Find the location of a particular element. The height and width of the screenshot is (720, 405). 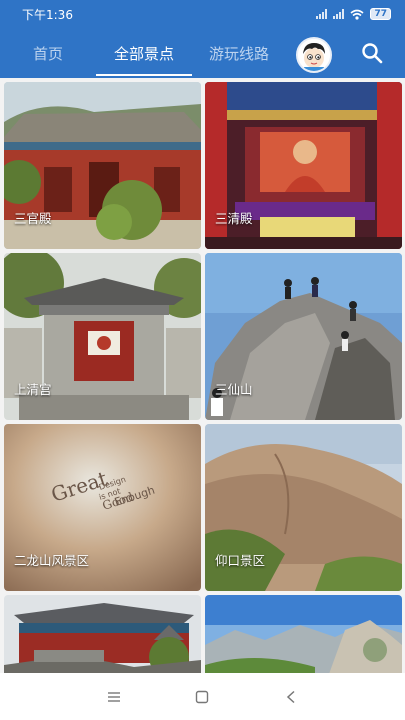

attraction-card: 三仙山 is located at coordinates (303, 336).